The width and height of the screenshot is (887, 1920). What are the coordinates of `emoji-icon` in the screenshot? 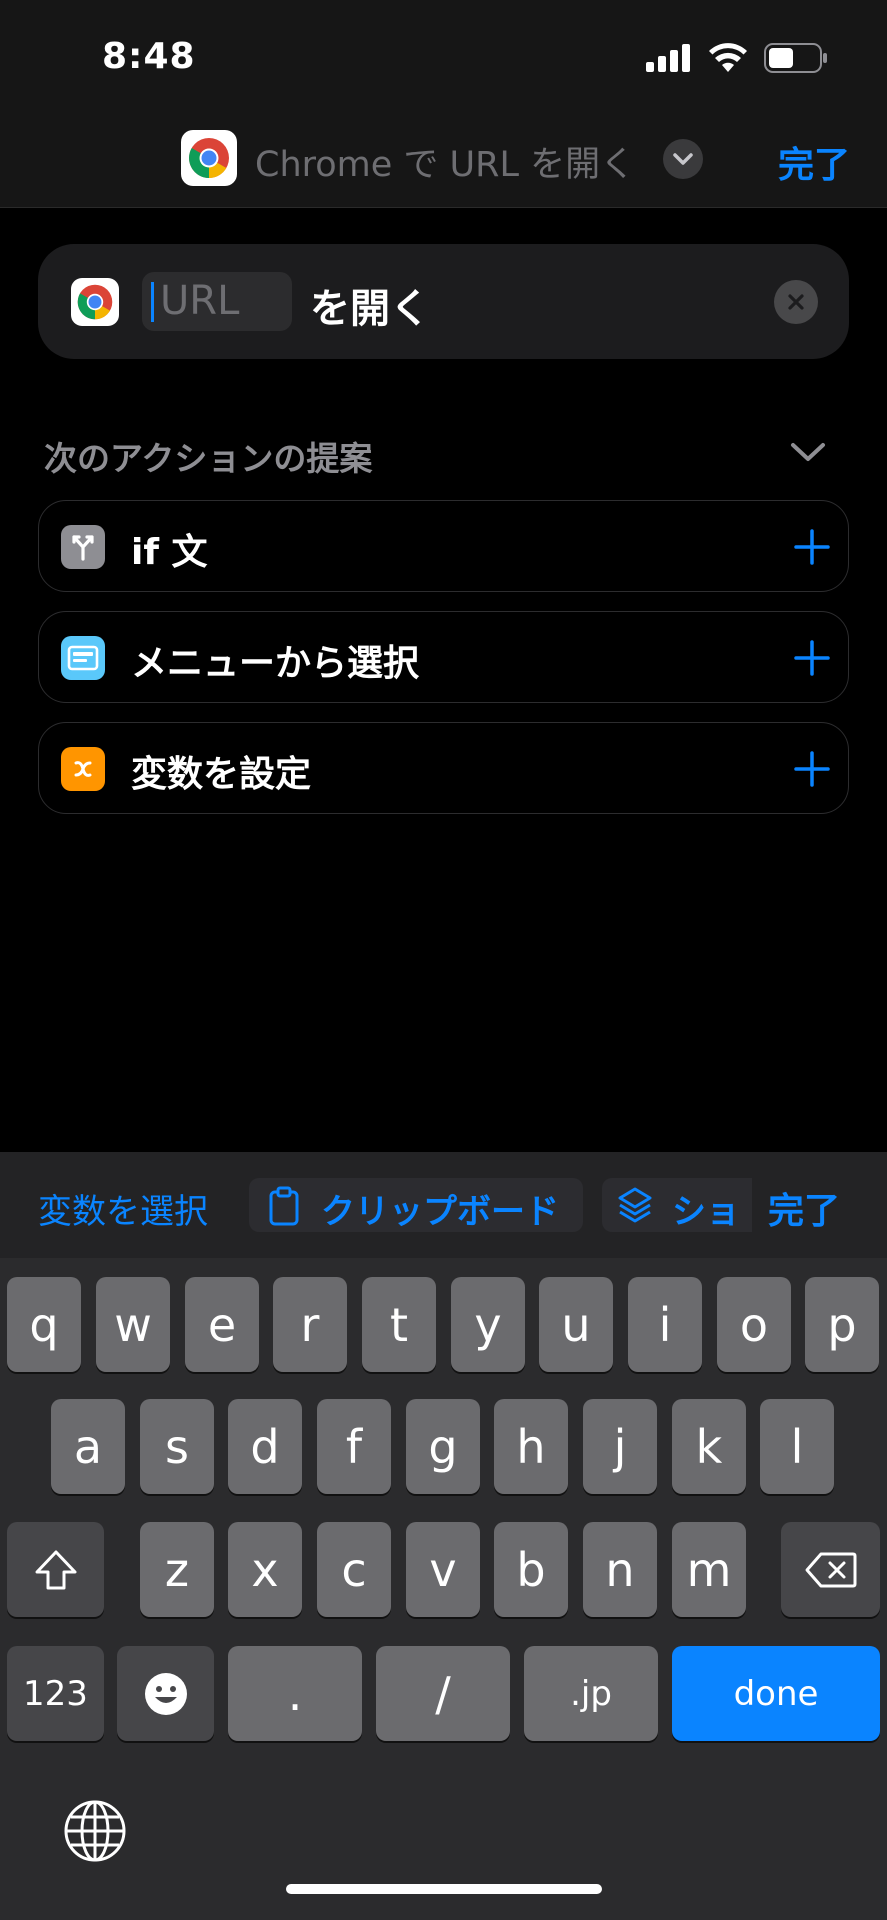 It's located at (165, 1693).